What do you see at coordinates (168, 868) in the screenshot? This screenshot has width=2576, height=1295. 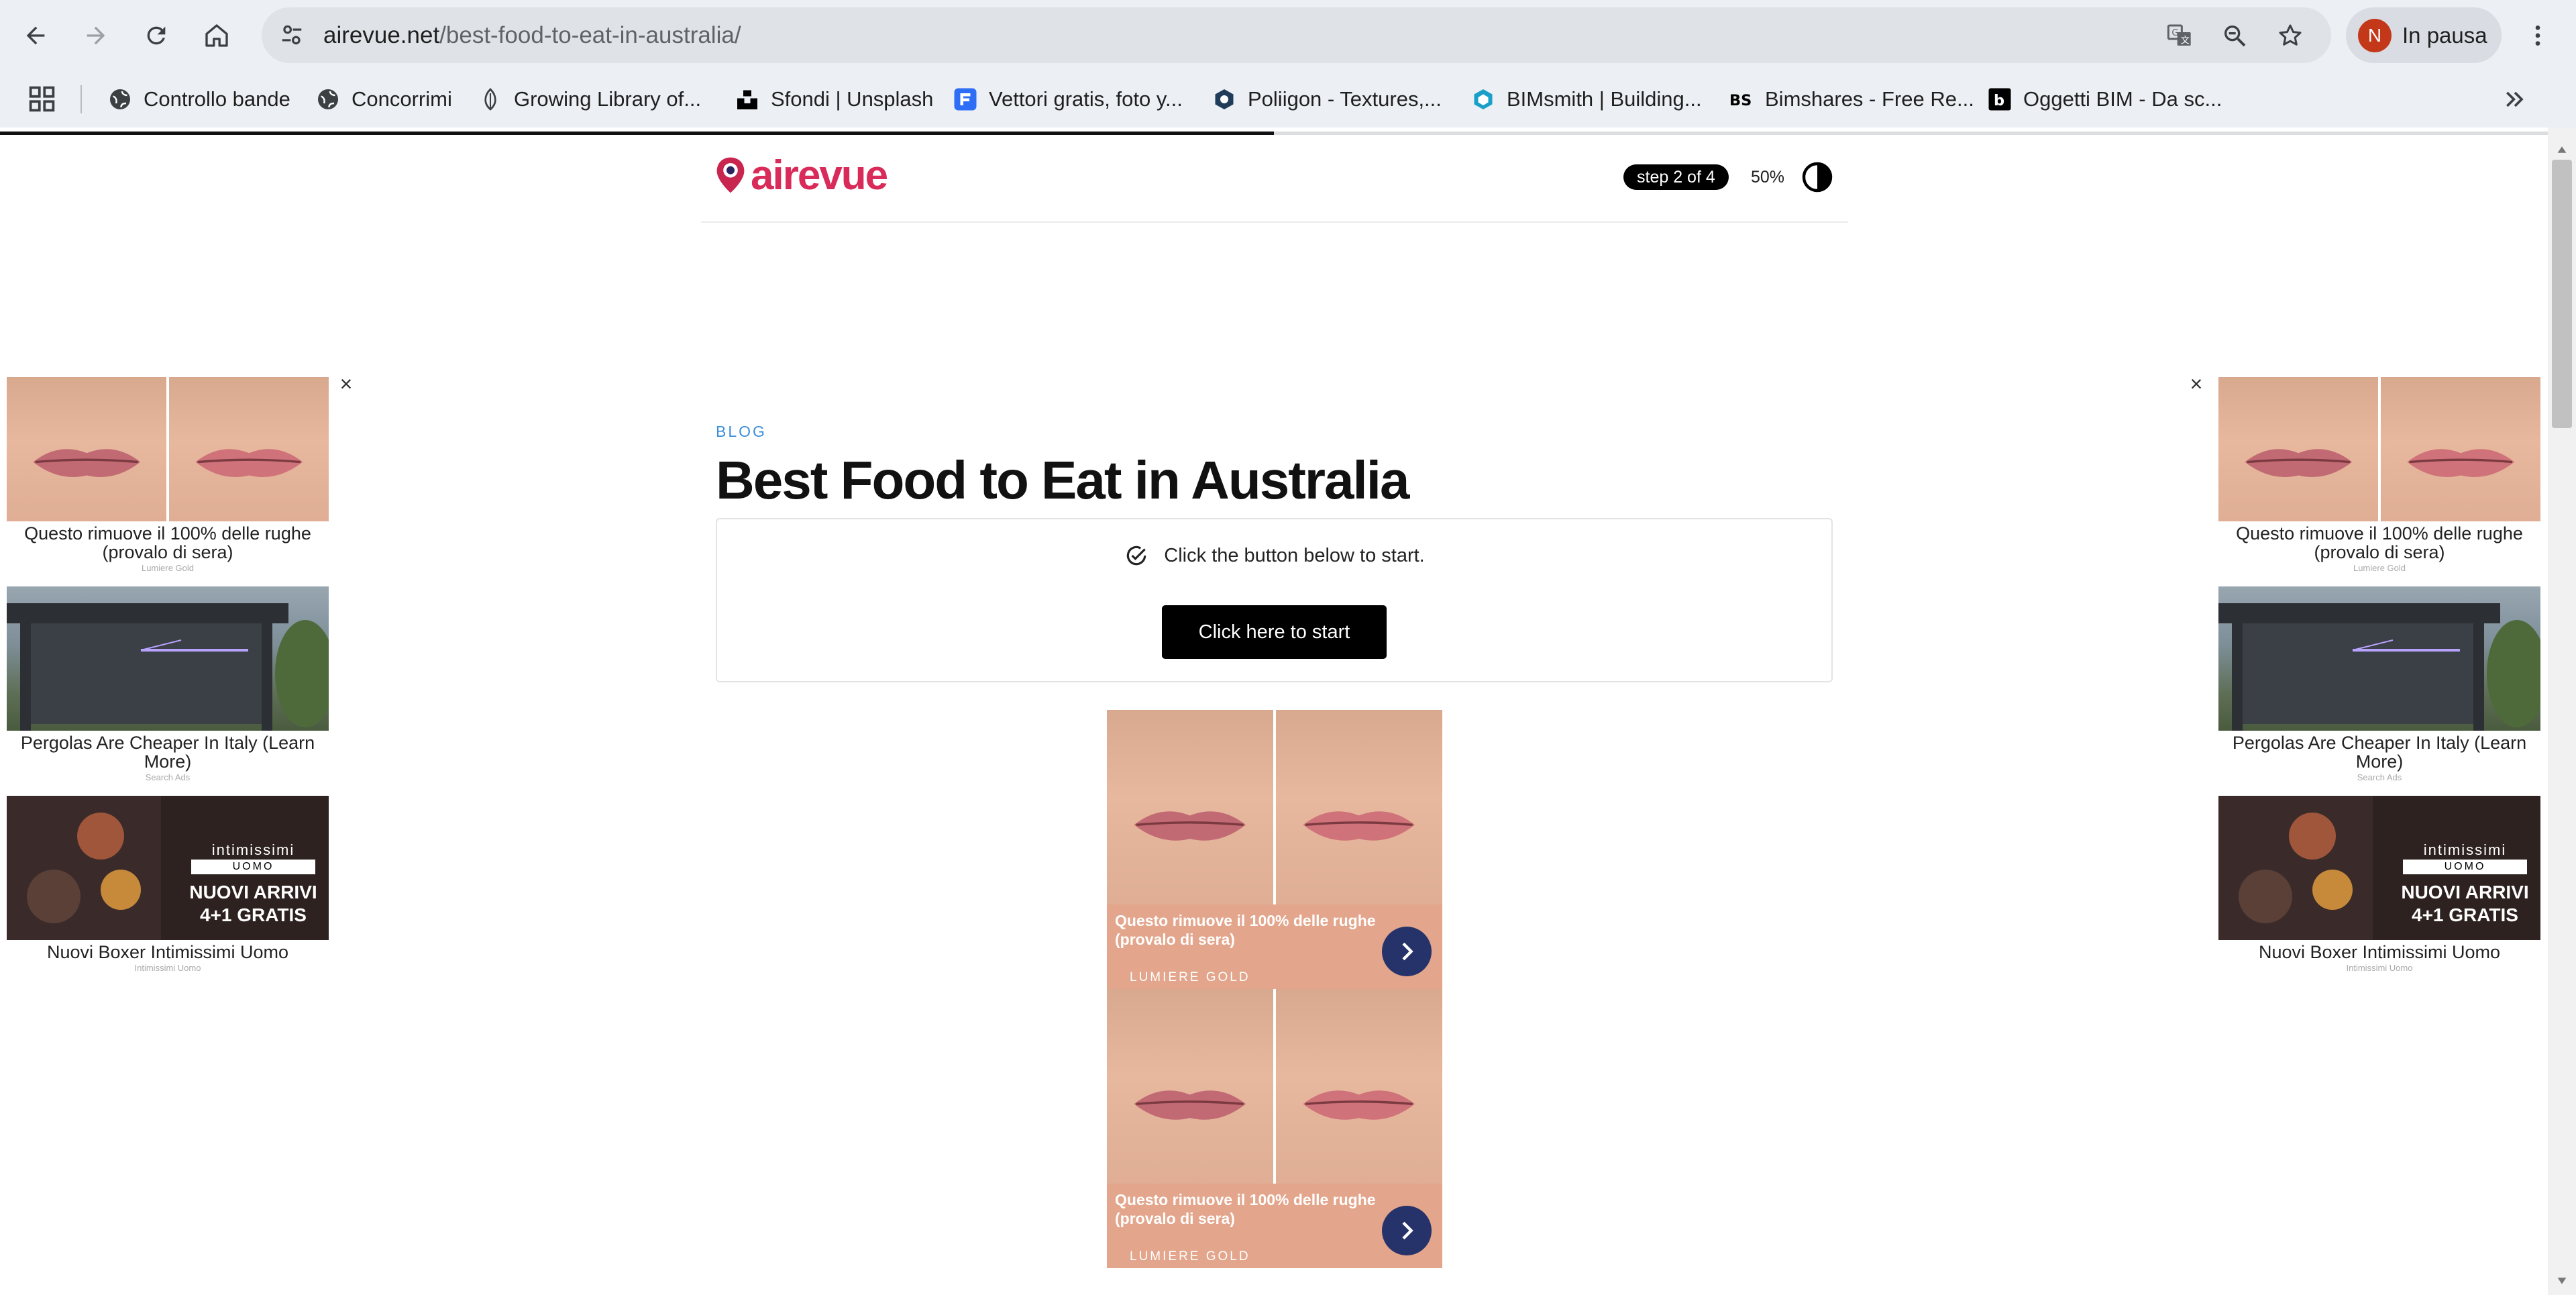 I see `ad-image-boxer: intimissimi UOMO NUOVI ARRIVI 4+1 GRATIS` at bounding box center [168, 868].